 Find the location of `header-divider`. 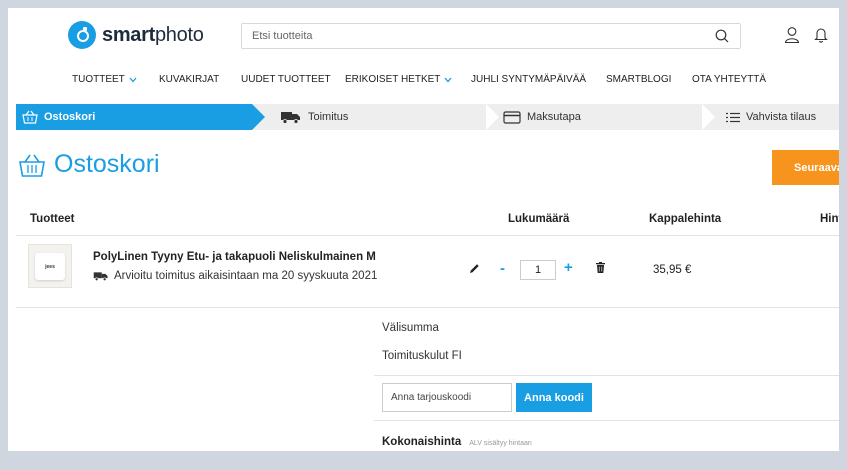

header-divider is located at coordinates (427, 235).